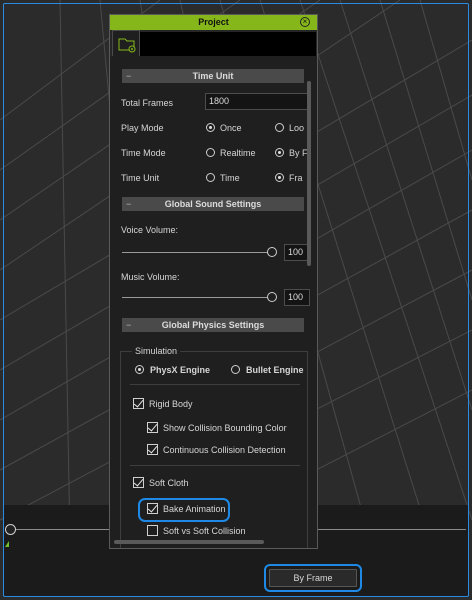 This screenshot has height=600, width=472. Describe the element at coordinates (152, 449) in the screenshot. I see `continuous-collision-checkbox` at that location.